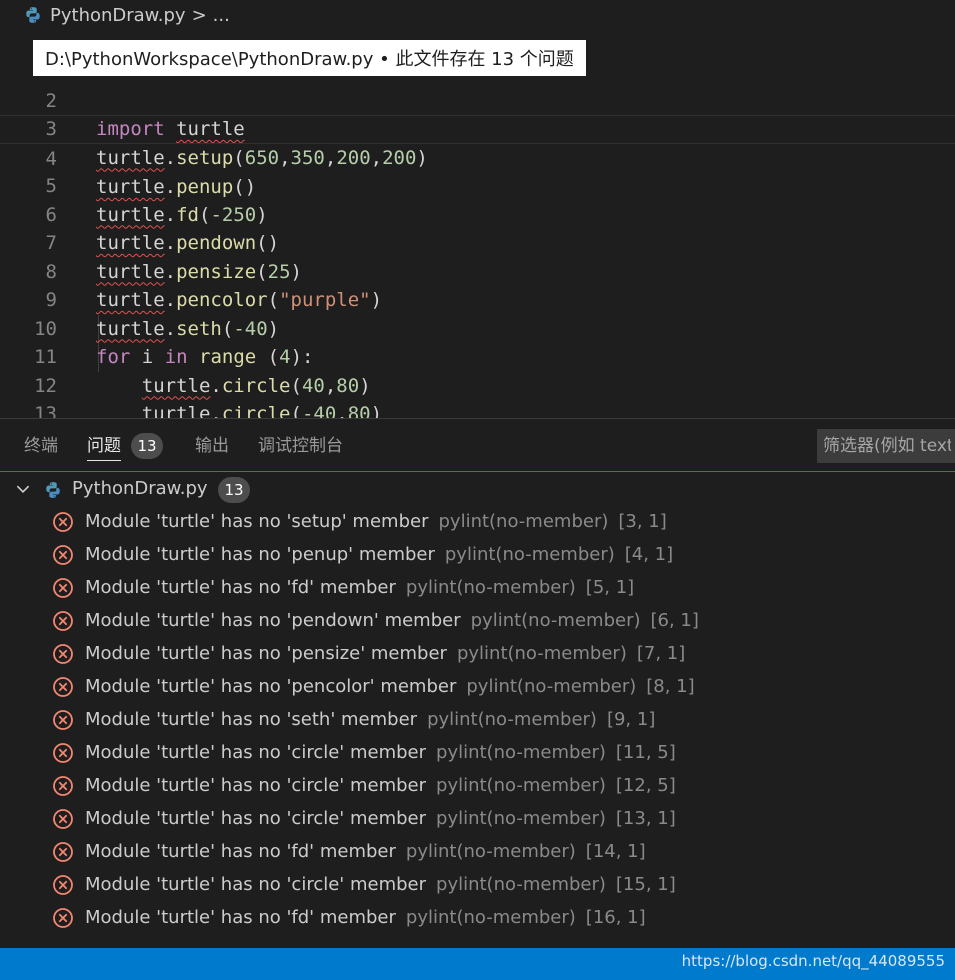 This screenshot has width=955, height=980. Describe the element at coordinates (234, 490) in the screenshot. I see `file-problems-count-badge: 13` at that location.